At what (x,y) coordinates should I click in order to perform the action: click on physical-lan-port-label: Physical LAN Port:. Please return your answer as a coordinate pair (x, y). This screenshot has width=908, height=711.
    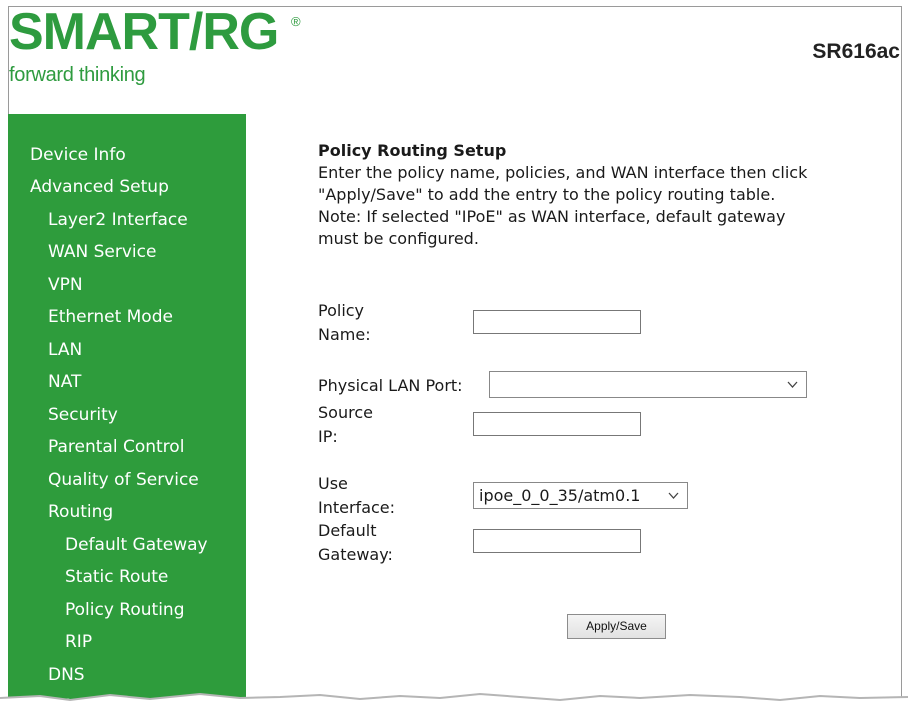
    Looking at the image, I should click on (390, 385).